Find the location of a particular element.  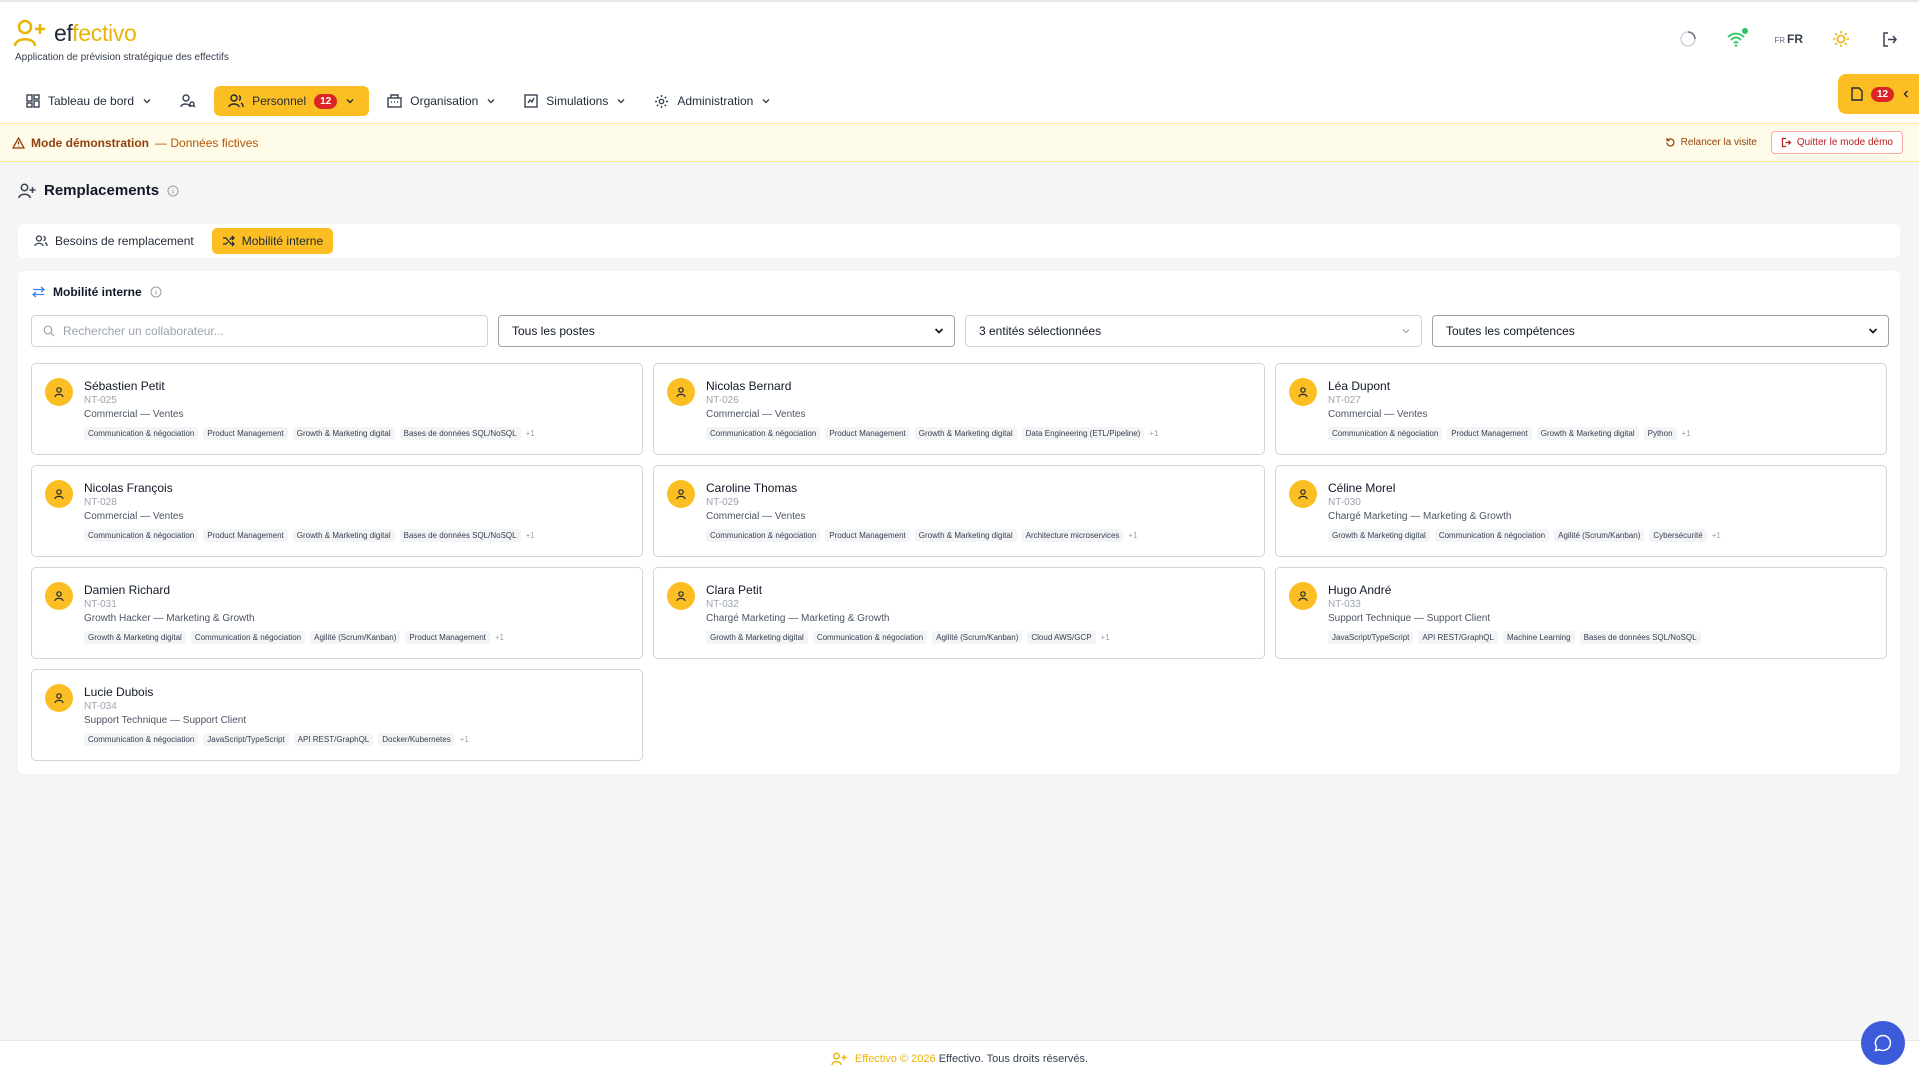

skill-chip: Data Engineering (ETL/Pipeline) is located at coordinates (1083, 433).